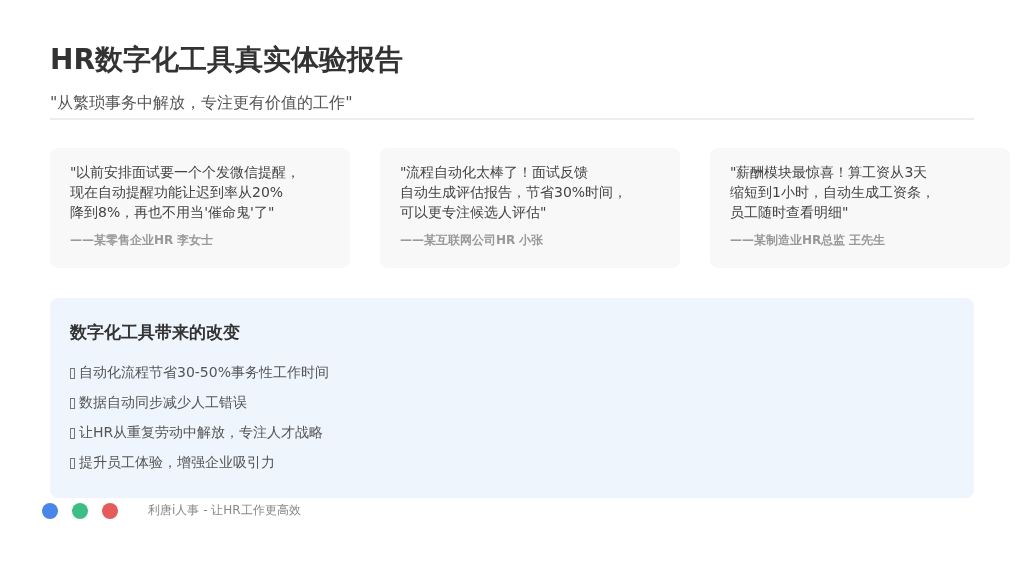 The width and height of the screenshot is (1024, 576). I want to click on quote-line: 现在自动提醒功能让迟到率从20%, so click(177, 192).